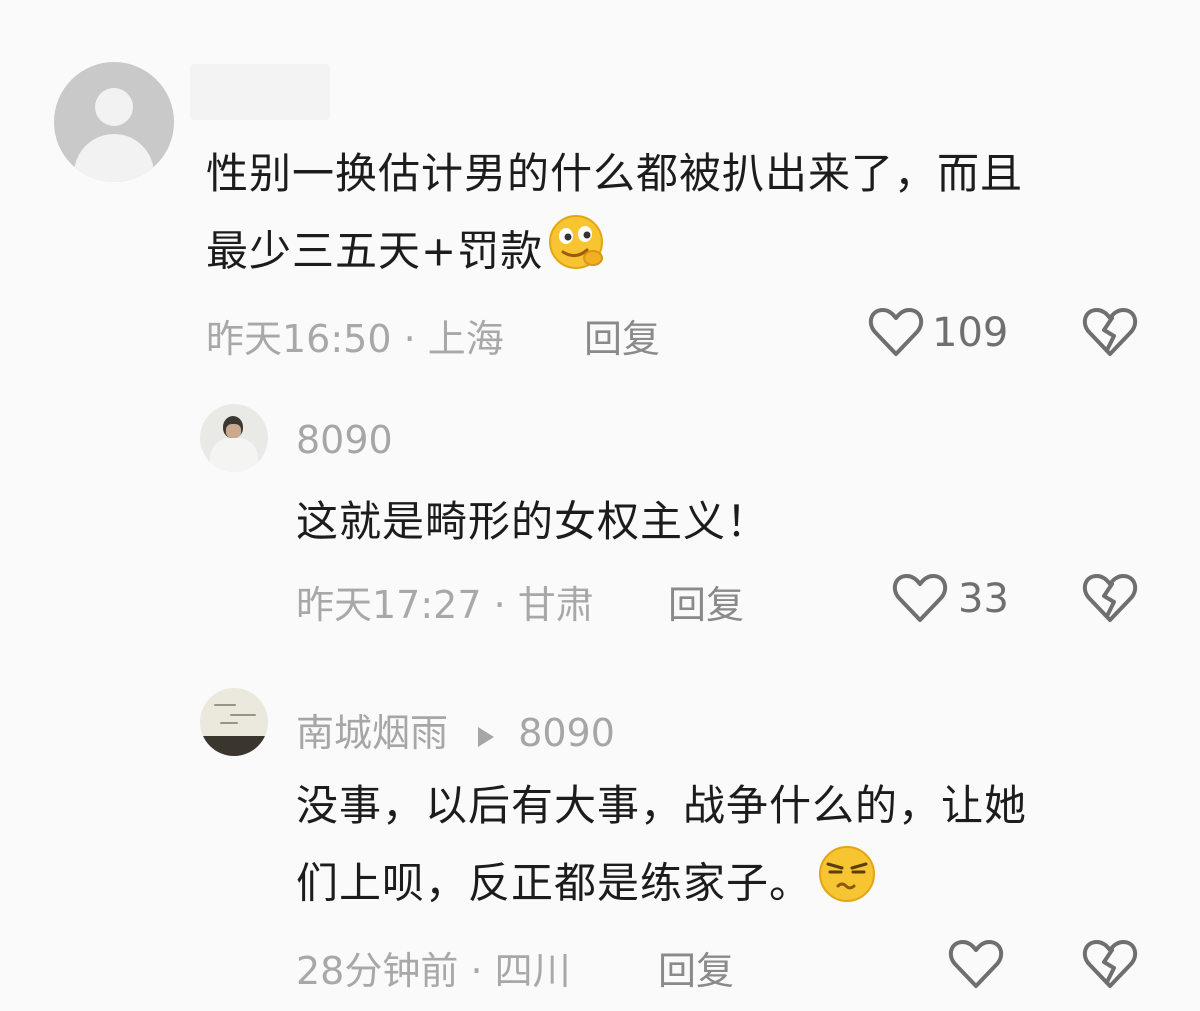 The image size is (1200, 1011). I want to click on like-count: 109, so click(970, 333).